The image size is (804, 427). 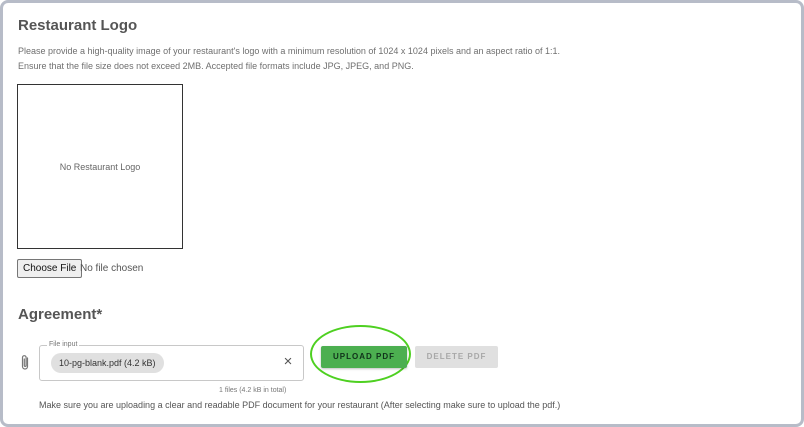 What do you see at coordinates (78, 25) in the screenshot?
I see `restaurant-logo-title: Restaurant Logo` at bounding box center [78, 25].